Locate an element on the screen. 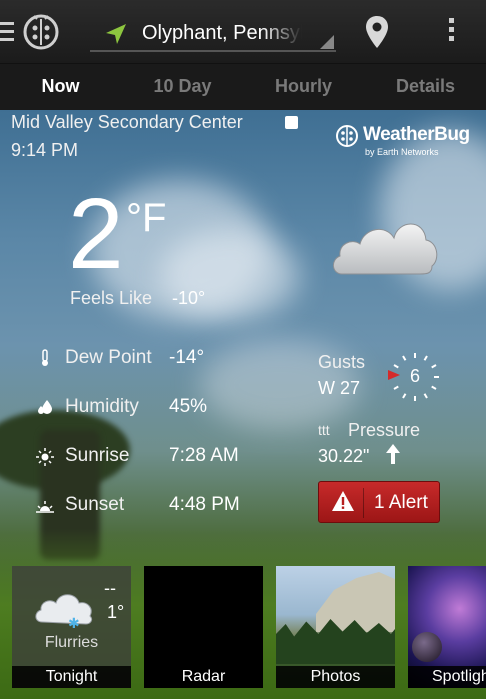 This screenshot has width=486, height=699. spotlight-planet is located at coordinates (427, 647).